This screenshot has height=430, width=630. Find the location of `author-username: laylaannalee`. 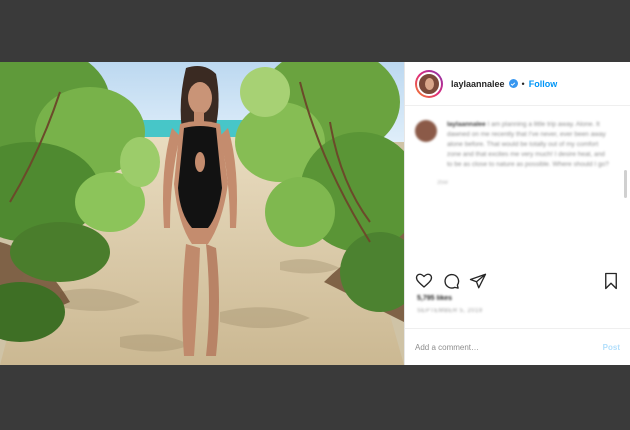

author-username: laylaannalee is located at coordinates (478, 84).